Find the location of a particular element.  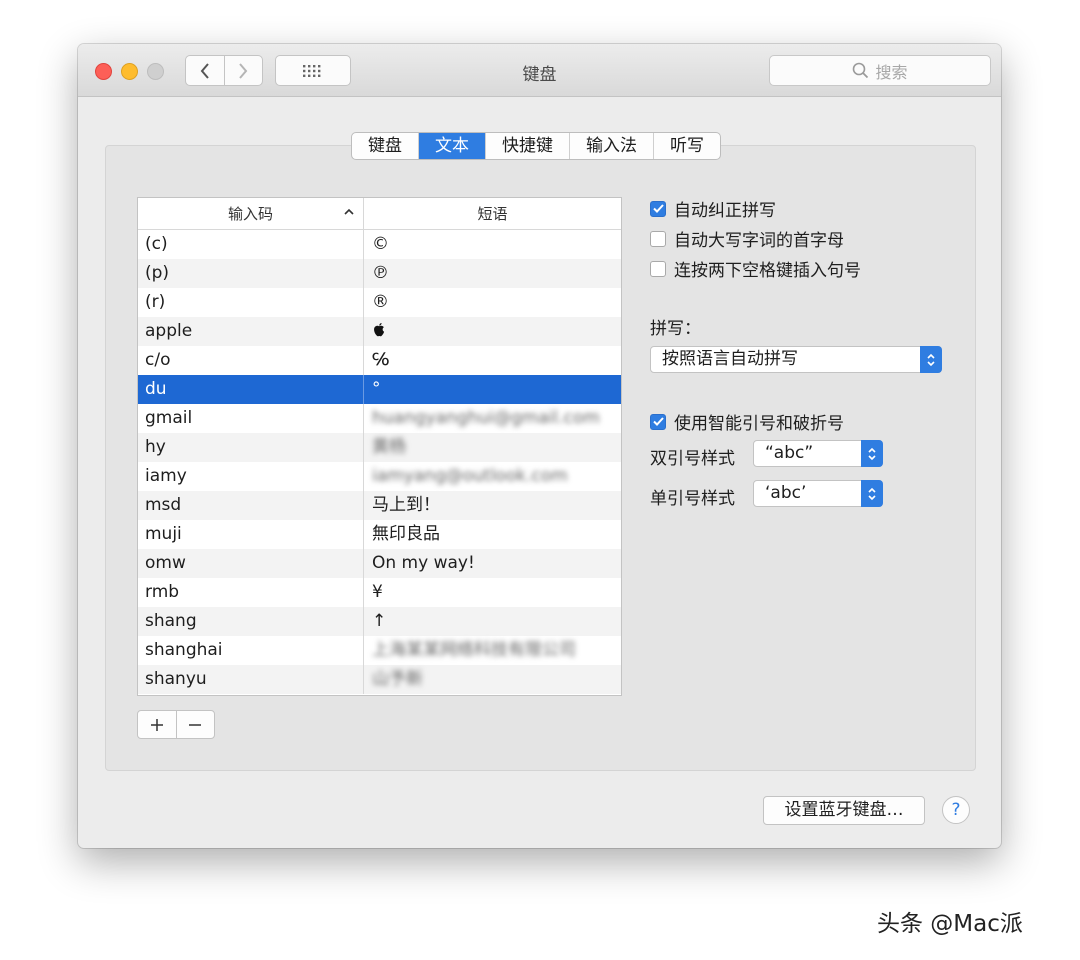

table-row: gmail huangyanghui@gmail.com is located at coordinates (379, 418).